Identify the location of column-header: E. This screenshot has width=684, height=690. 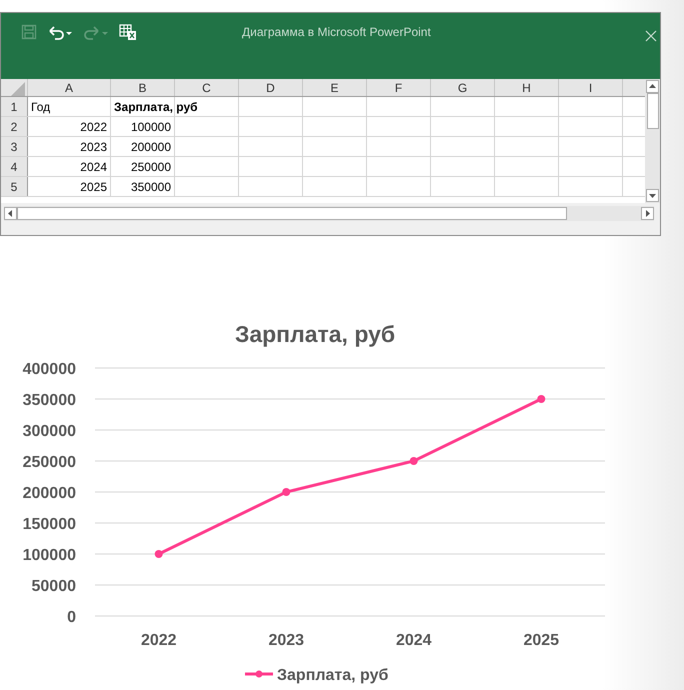
(335, 87).